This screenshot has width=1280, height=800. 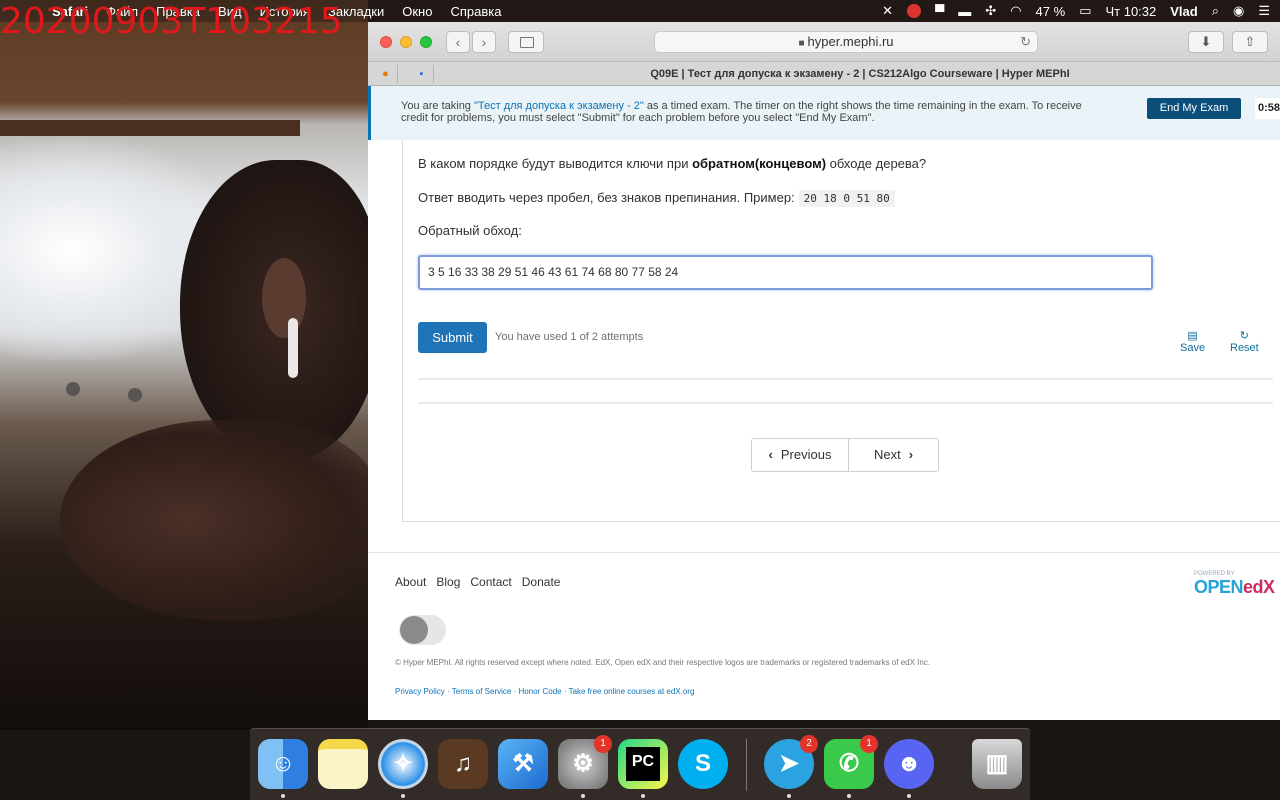 I want to click on dock-skype: S, so click(x=703, y=764).